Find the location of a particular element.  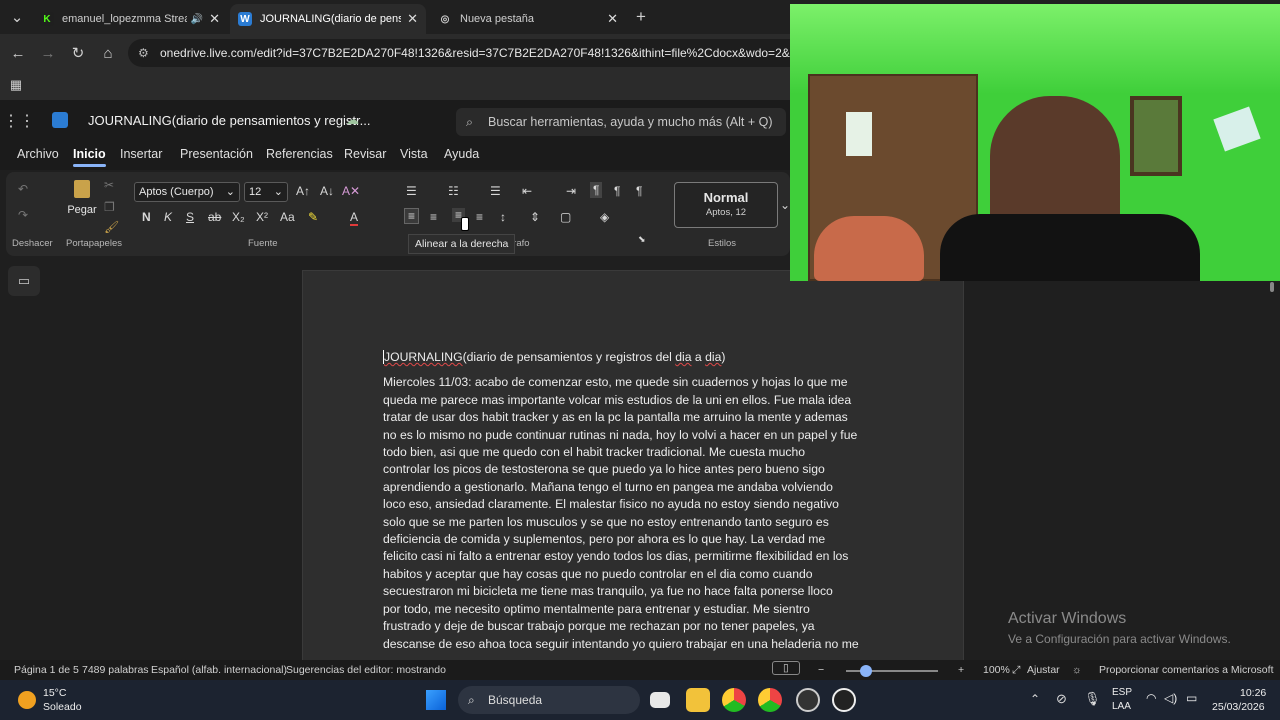

chevron-up-icon: ⌃ is located at coordinates (1035, 699).